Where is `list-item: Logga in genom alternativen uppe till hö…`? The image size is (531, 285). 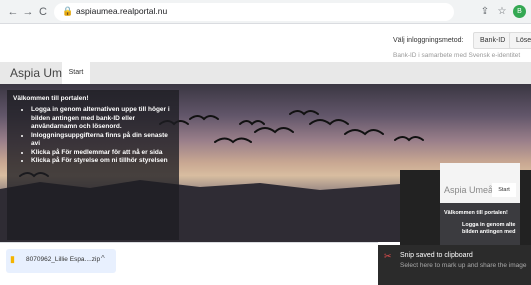
list-item: Logga in genom alternativen uppe till hö… is located at coordinates (102, 119).